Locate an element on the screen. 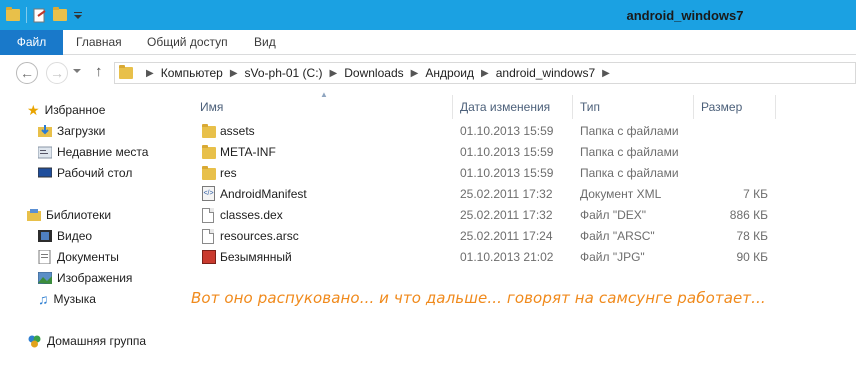  breadcrumb-item: Андроид ▶ is located at coordinates (460, 73).